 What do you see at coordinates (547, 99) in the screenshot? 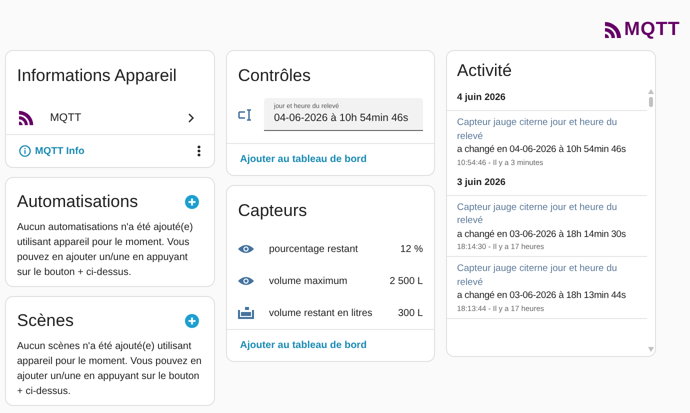
I see `date-heading: 4 juin 2026` at bounding box center [547, 99].